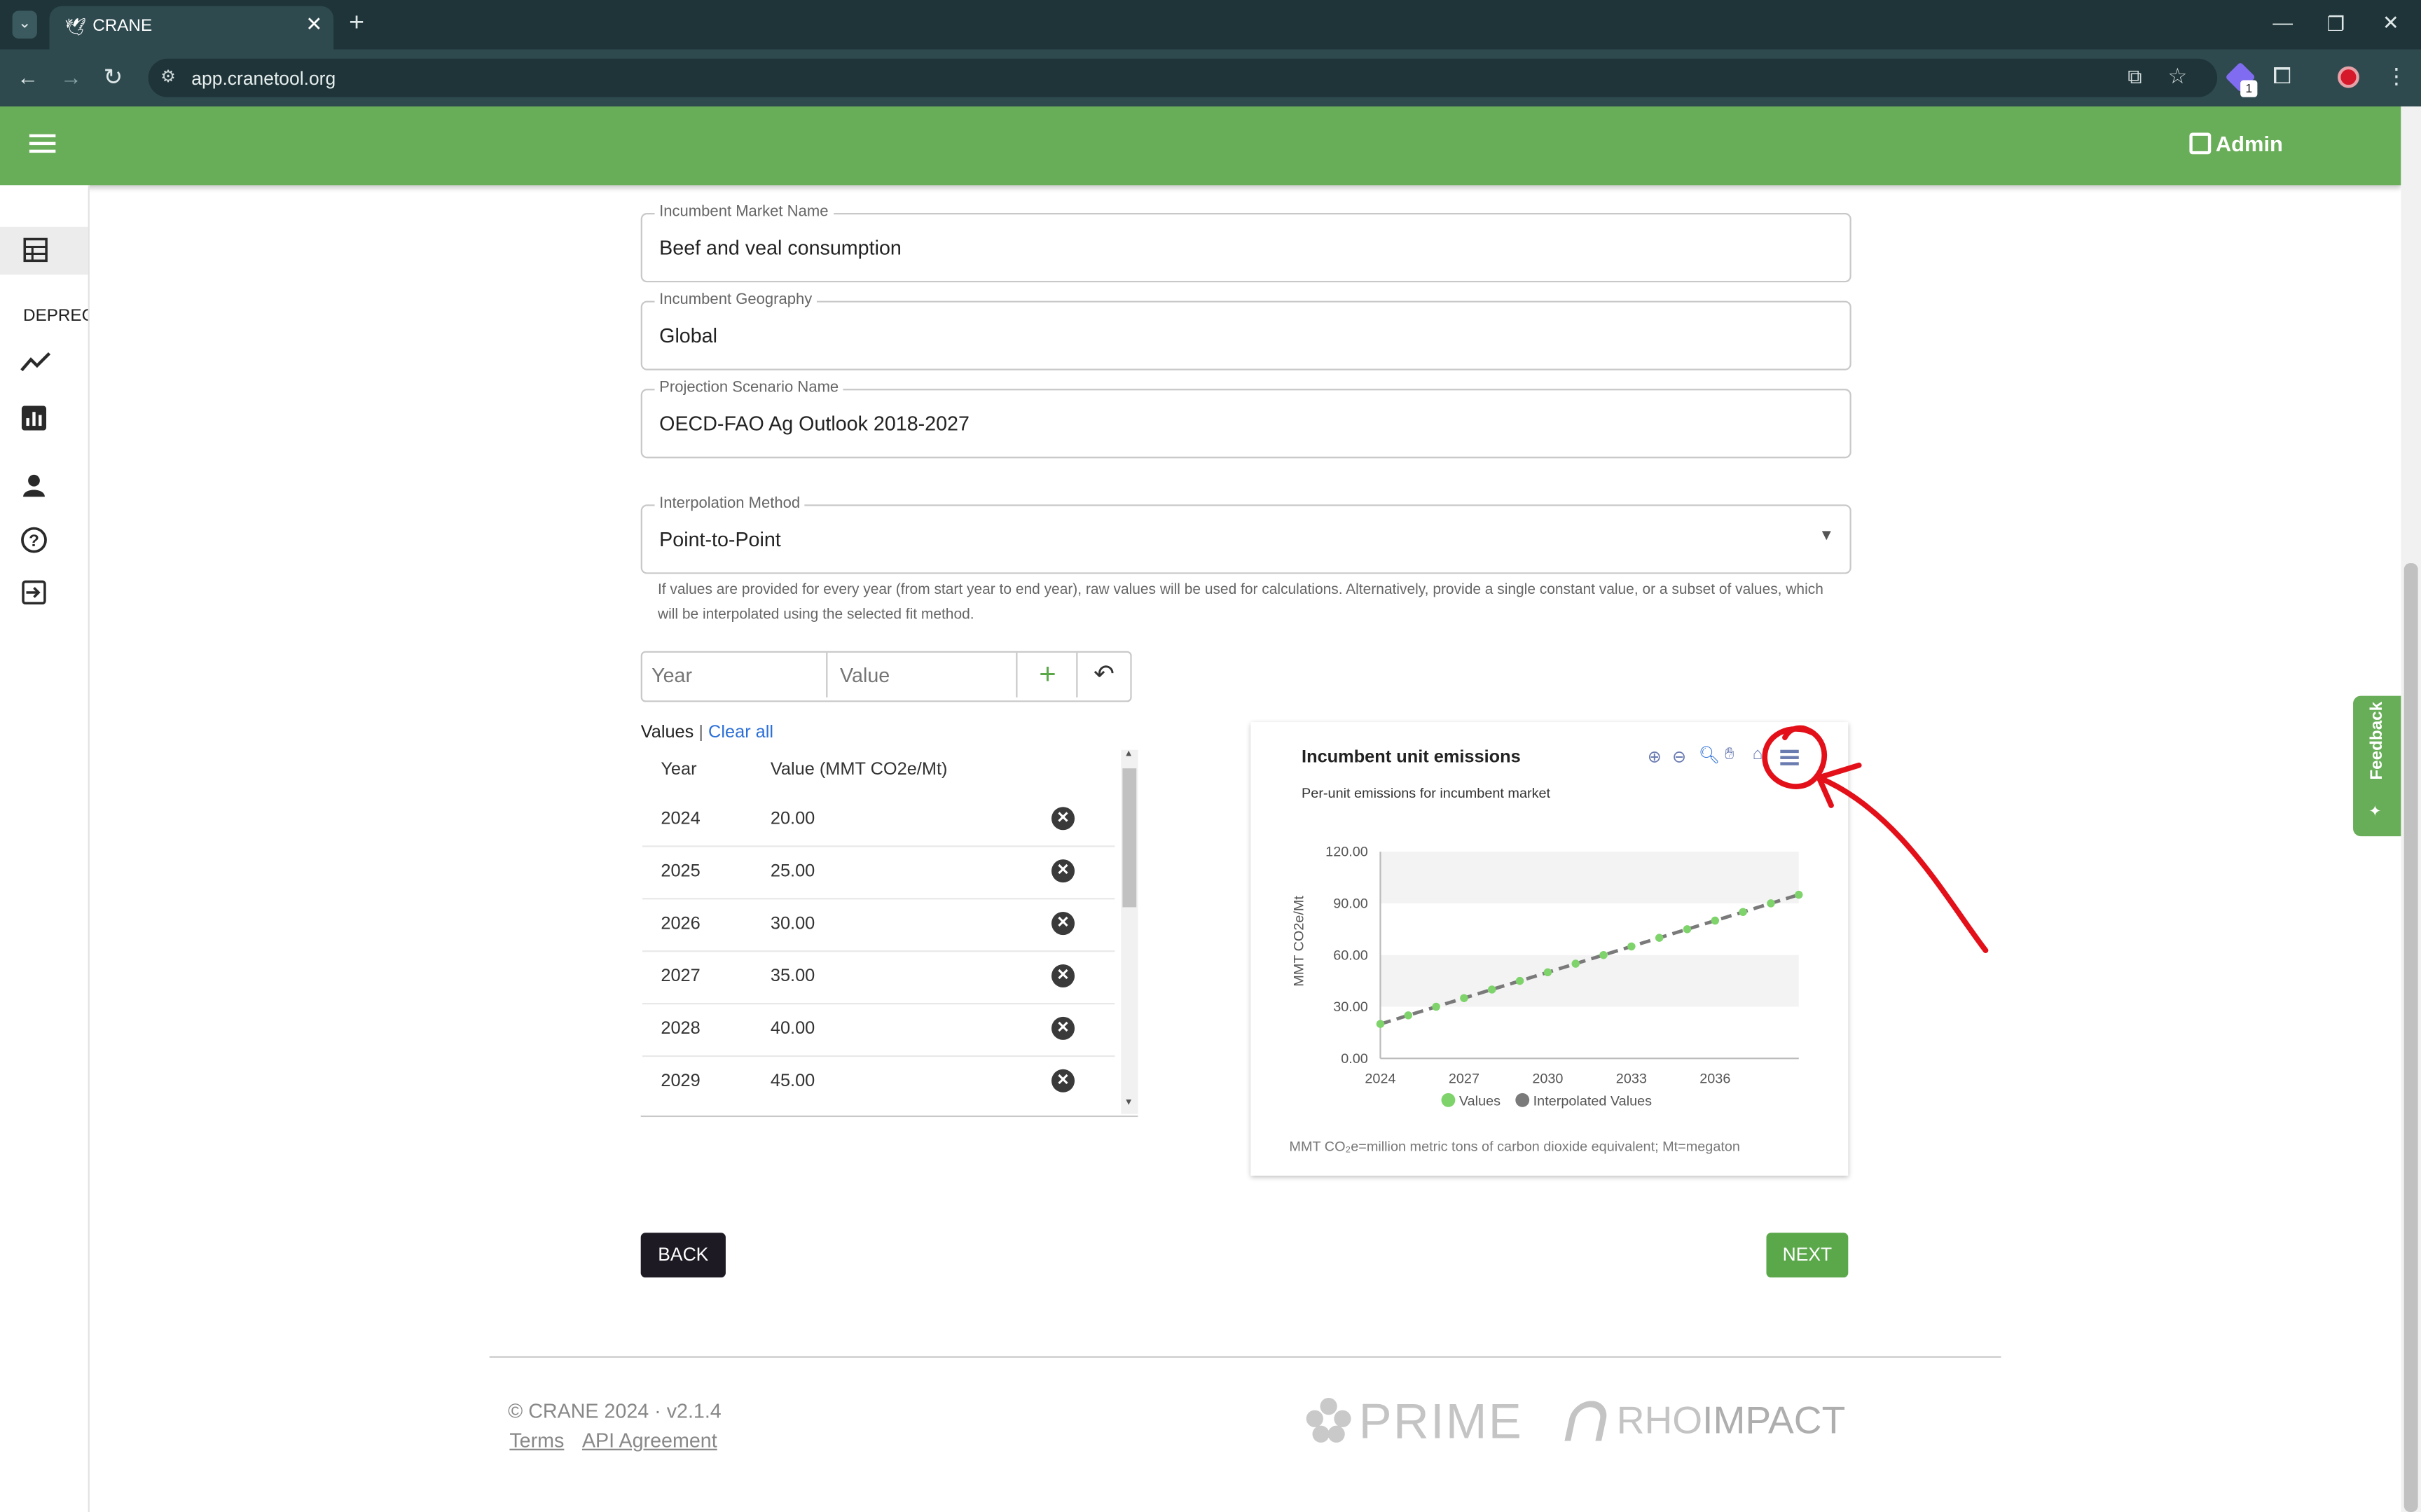  What do you see at coordinates (2390, 23) in the screenshot?
I see `close-window-icon: ✕` at bounding box center [2390, 23].